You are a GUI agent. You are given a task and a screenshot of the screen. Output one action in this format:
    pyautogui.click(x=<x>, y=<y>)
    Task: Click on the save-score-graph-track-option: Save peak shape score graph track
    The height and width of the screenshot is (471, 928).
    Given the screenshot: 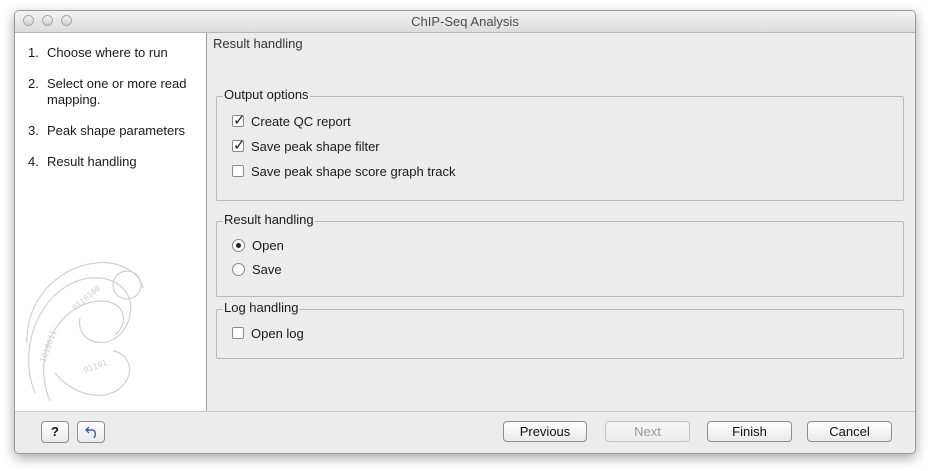 What is the action you would take?
    pyautogui.click(x=344, y=171)
    